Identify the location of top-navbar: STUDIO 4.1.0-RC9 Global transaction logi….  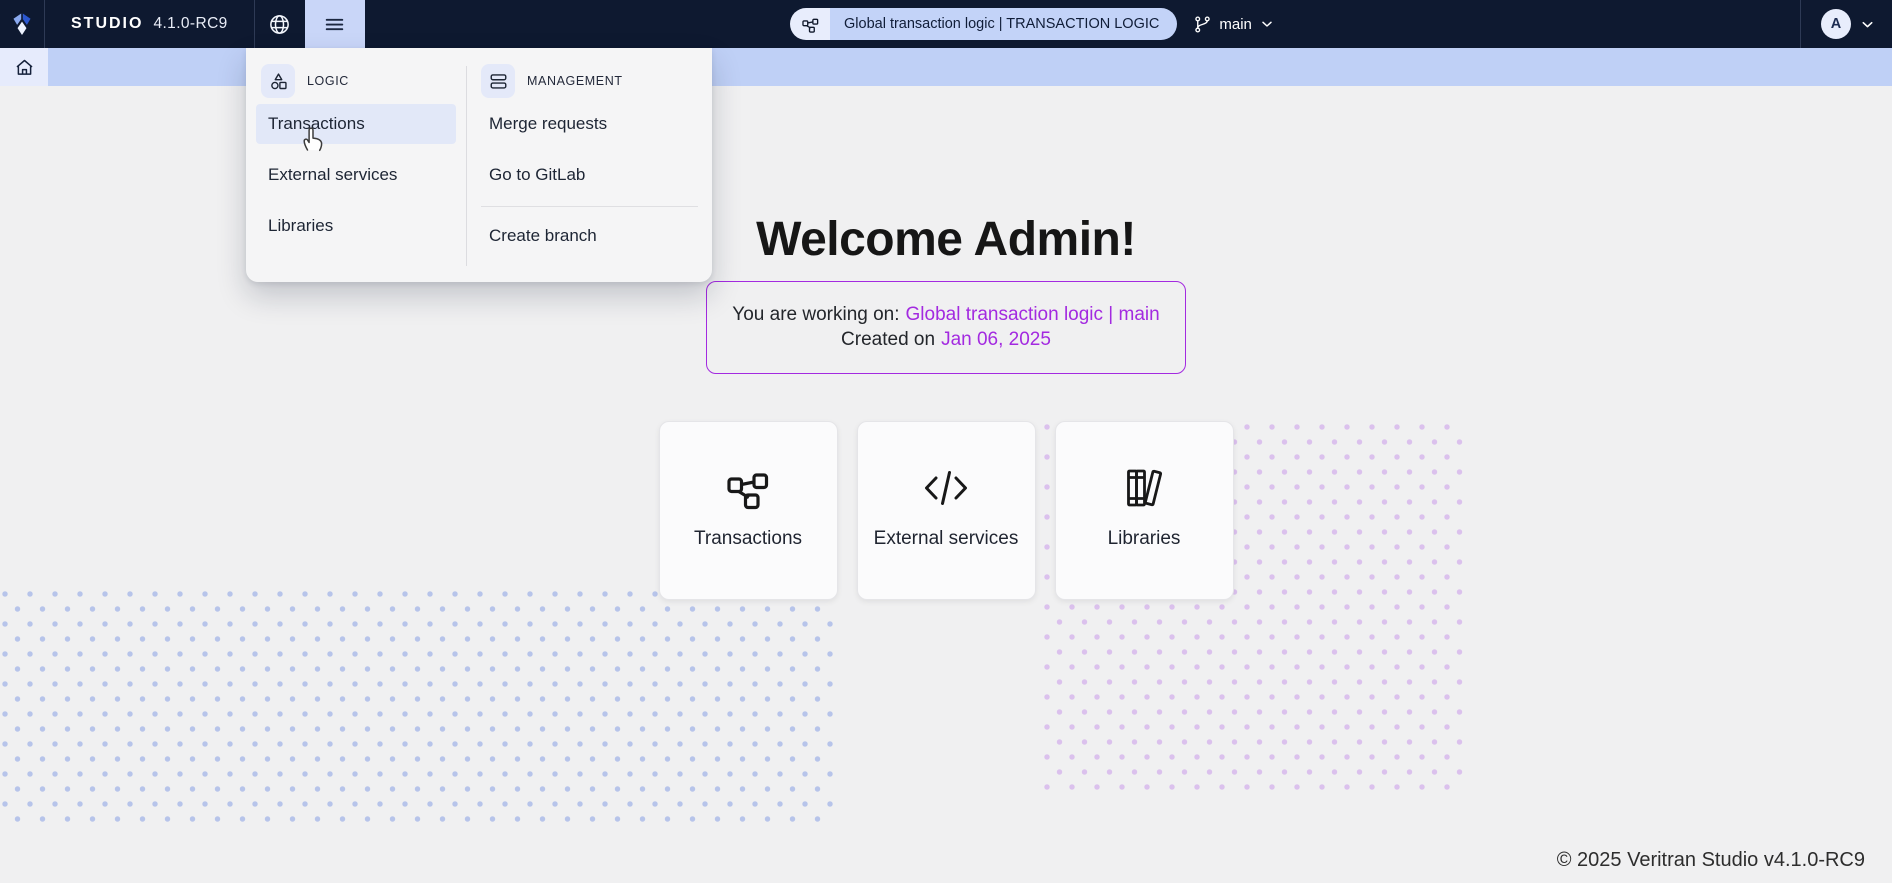
(946, 24).